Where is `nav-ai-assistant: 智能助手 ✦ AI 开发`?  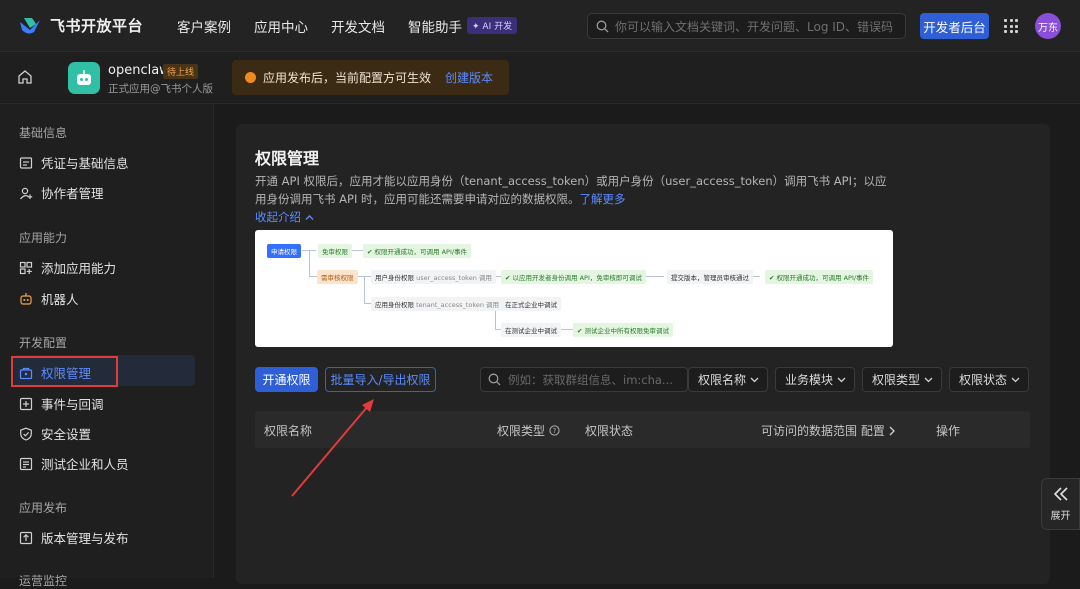
nav-ai-assistant: 智能助手 ✦ AI 开发 is located at coordinates (463, 26).